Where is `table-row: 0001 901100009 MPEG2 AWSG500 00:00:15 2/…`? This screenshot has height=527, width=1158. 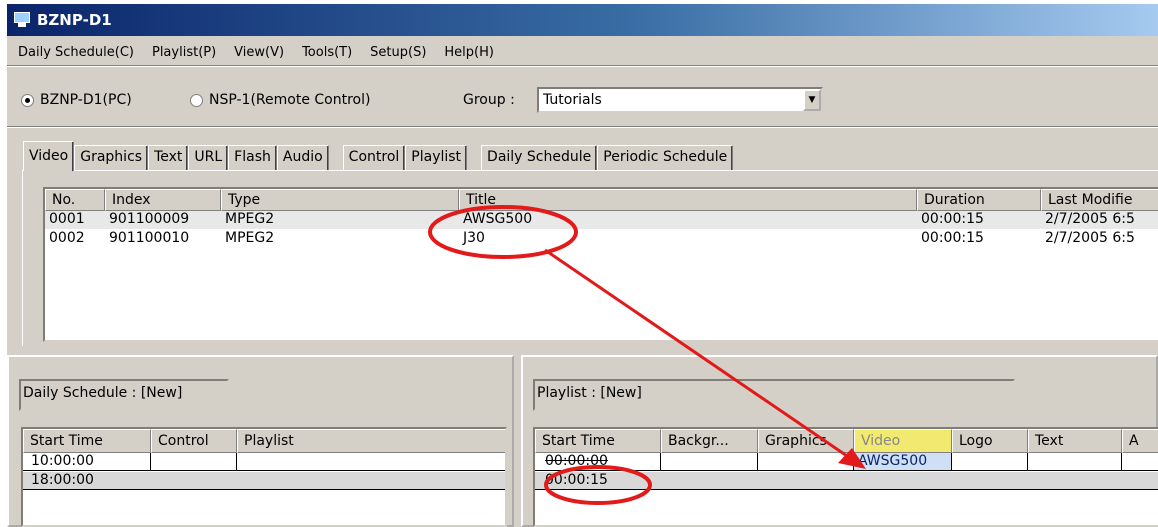 table-row: 0001 901100009 MPEG2 AWSG500 00:00:15 2/… is located at coordinates (601, 220).